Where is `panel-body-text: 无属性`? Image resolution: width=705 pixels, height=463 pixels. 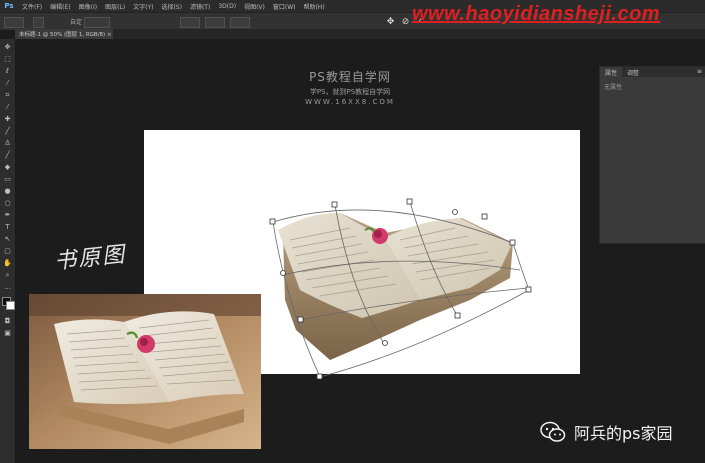 panel-body-text: 无属性 is located at coordinates (613, 87).